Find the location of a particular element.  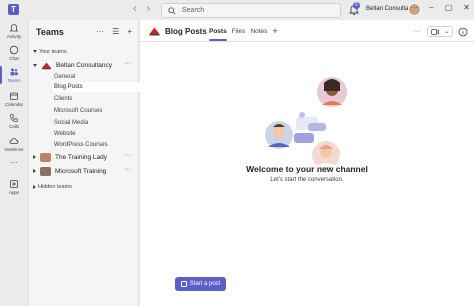

teams-logo: T is located at coordinates (13, 9).